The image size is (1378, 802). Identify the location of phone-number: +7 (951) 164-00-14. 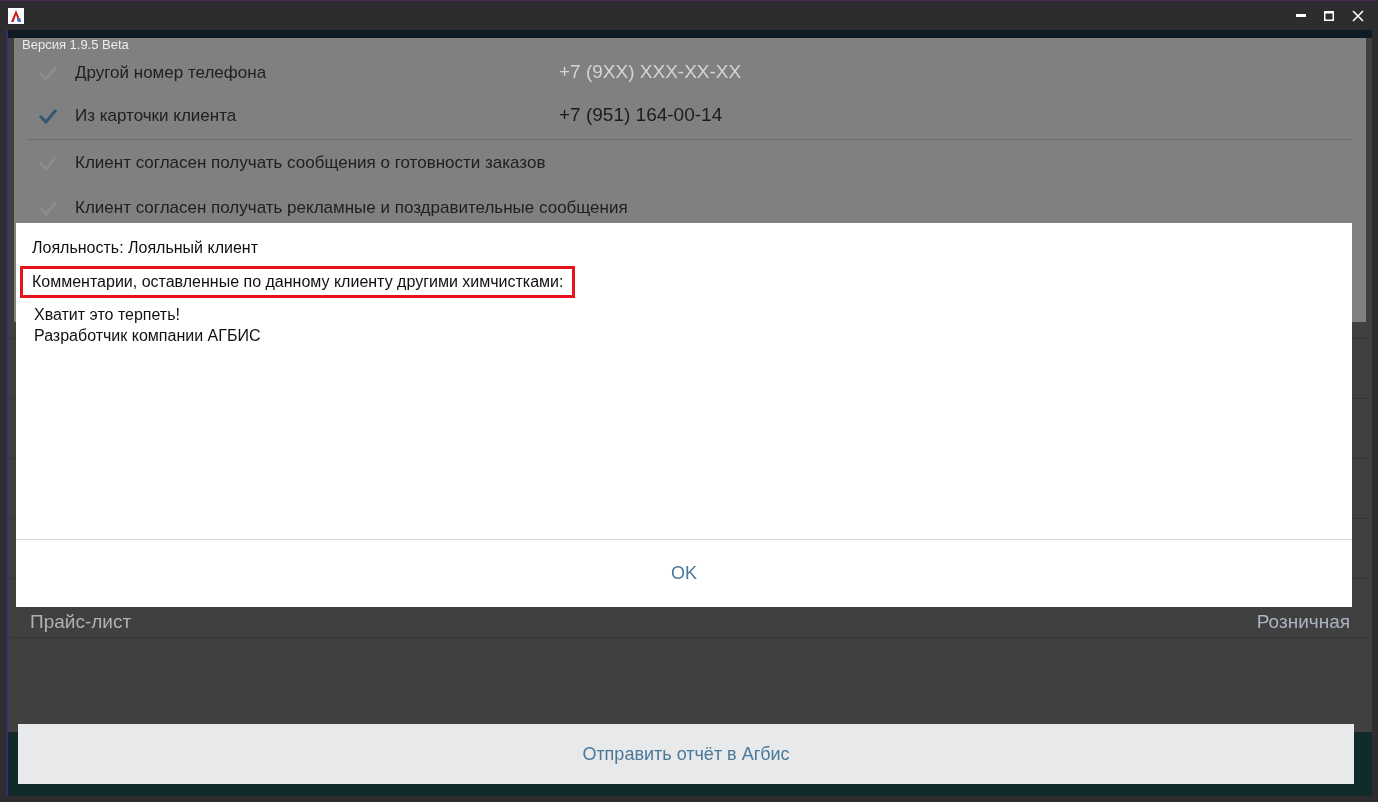
(641, 115).